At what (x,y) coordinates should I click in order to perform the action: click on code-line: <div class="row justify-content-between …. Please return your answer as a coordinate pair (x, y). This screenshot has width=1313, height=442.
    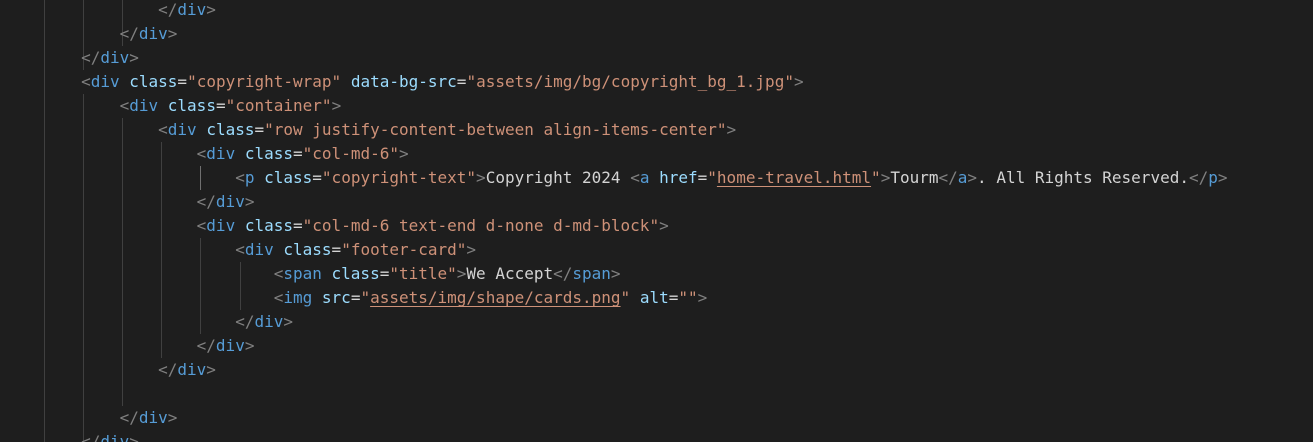
    Looking at the image, I should click on (370, 130).